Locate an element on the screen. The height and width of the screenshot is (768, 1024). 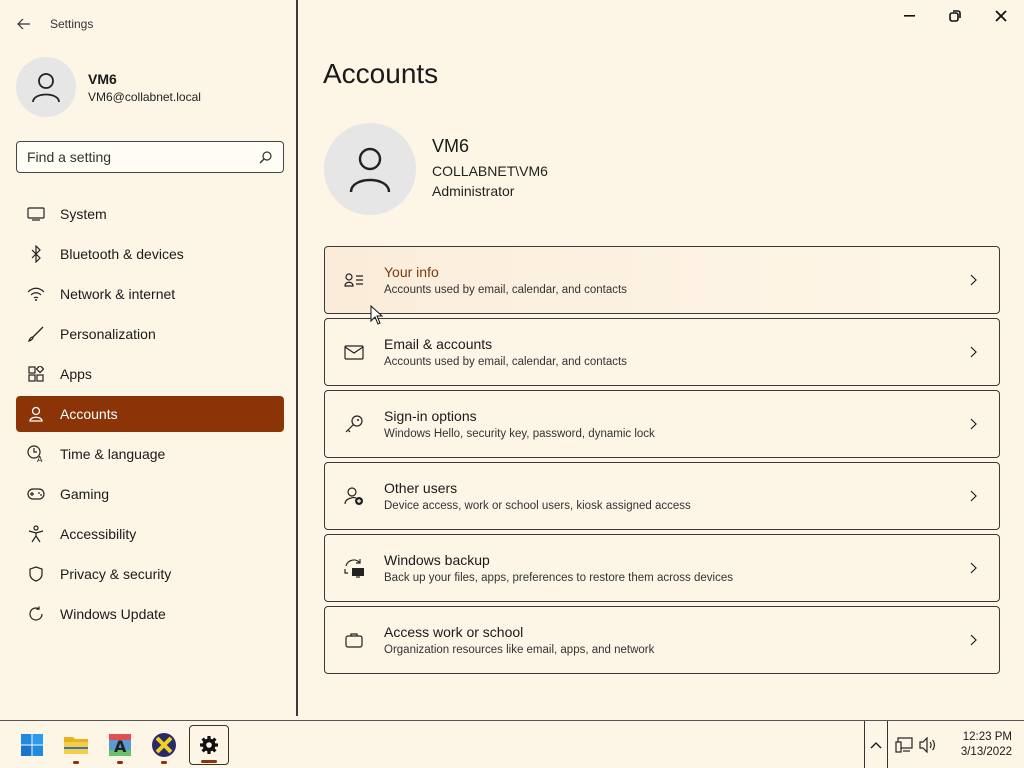
mouse-cursor-icon is located at coordinates (377, 315).